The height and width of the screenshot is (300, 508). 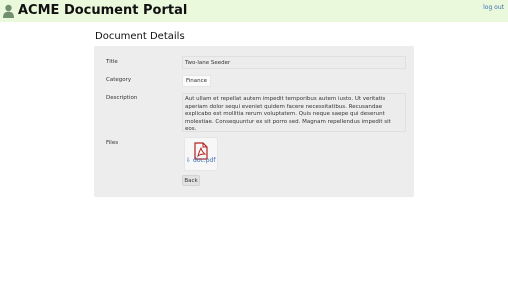 What do you see at coordinates (294, 62) in the screenshot?
I see `title-value: Two-lane Seeder` at bounding box center [294, 62].